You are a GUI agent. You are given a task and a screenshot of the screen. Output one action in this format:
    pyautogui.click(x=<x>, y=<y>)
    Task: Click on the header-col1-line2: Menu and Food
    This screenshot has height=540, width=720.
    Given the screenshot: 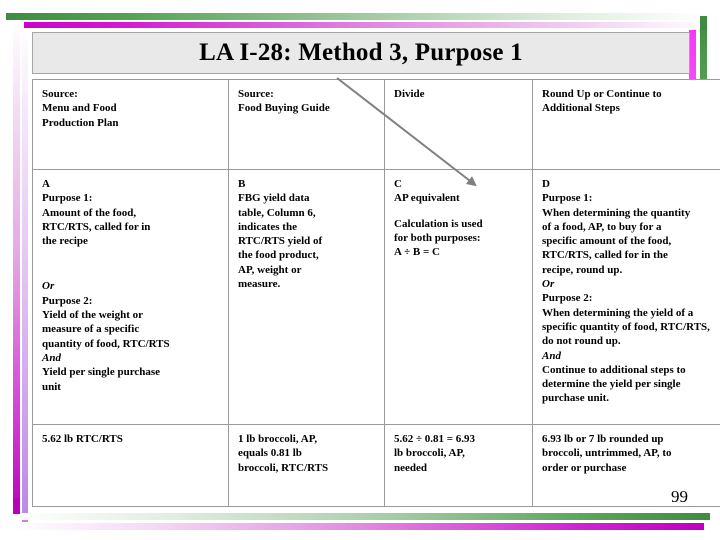 What is the action you would take?
    pyautogui.click(x=79, y=108)
    